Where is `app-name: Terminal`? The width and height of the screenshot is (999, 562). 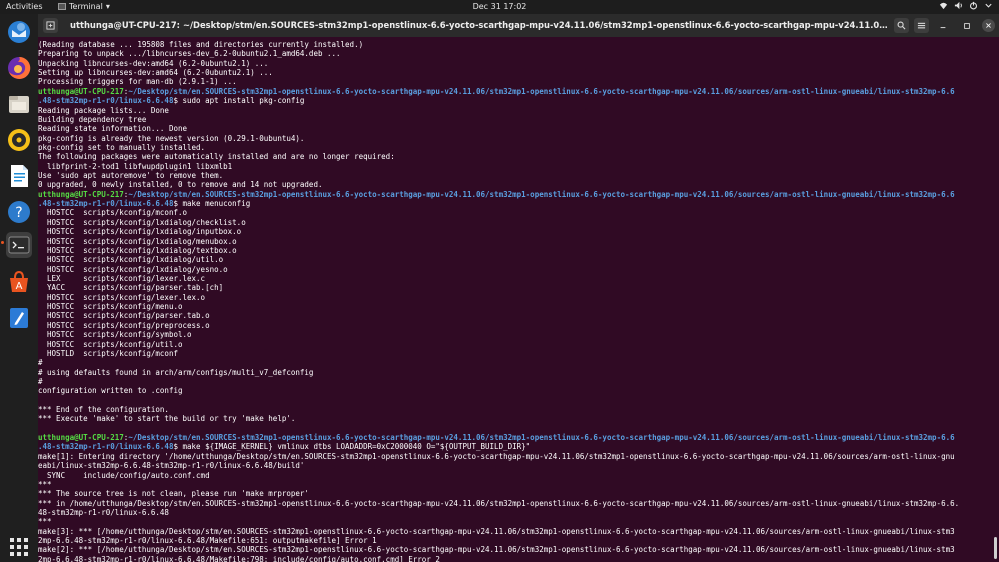 app-name: Terminal is located at coordinates (86, 6).